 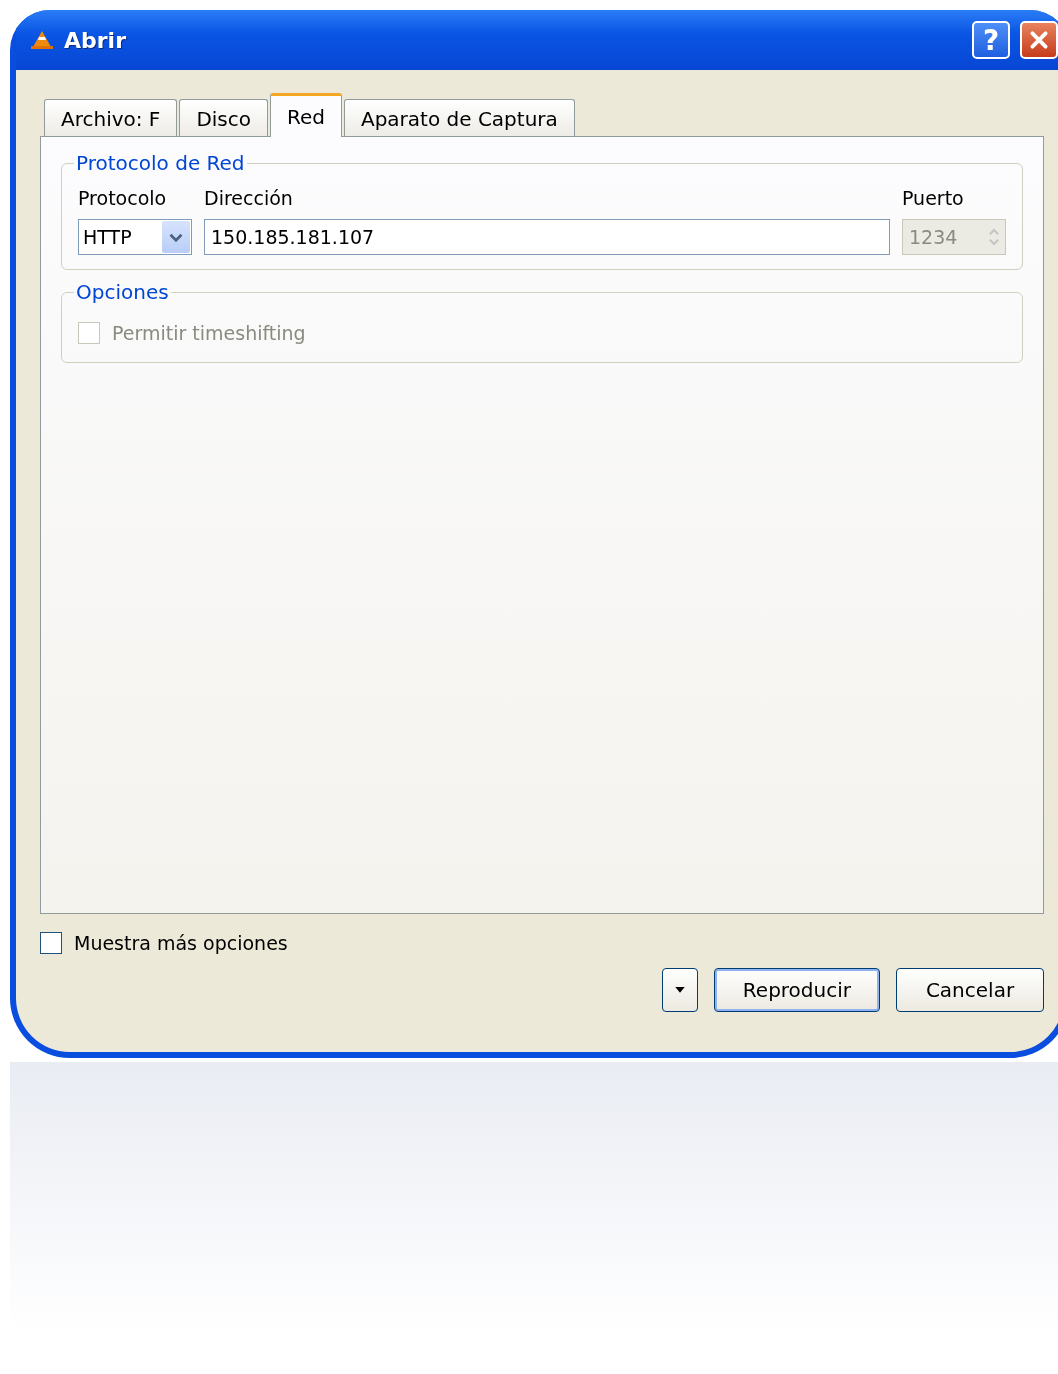 I want to click on group-title: Protocolo de Red, so click(x=160, y=163).